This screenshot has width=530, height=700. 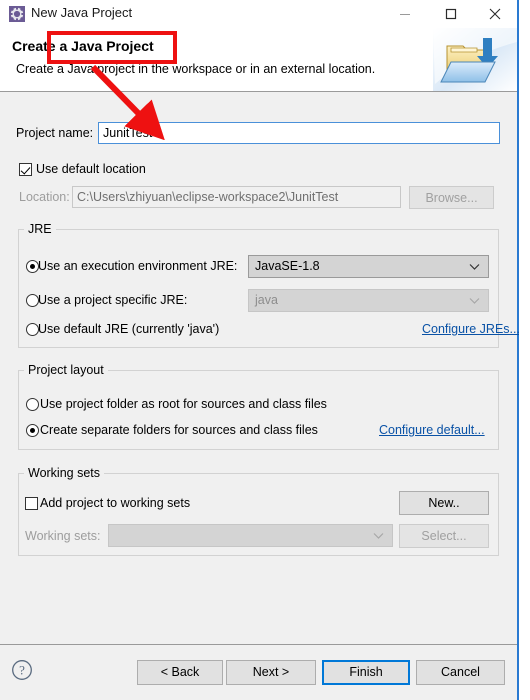 What do you see at coordinates (368, 300) in the screenshot?
I see `project-specific-jre-combo: java` at bounding box center [368, 300].